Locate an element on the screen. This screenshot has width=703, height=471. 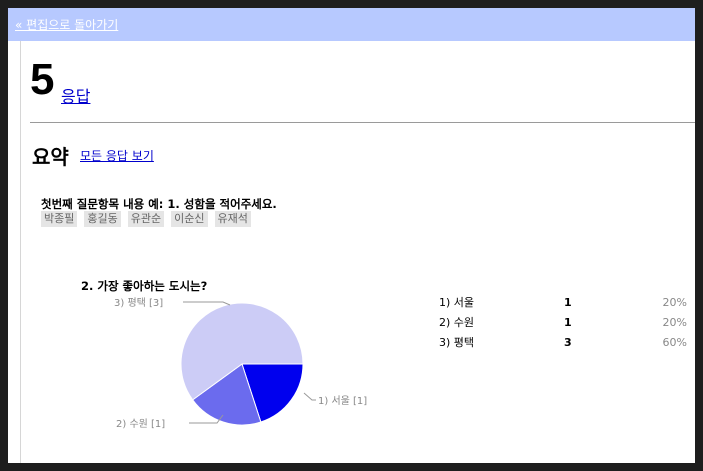
pie-chart: 1) 서울 [1] 2) 수원 [1] 3) 평택 [3] is located at coordinates (240, 363).